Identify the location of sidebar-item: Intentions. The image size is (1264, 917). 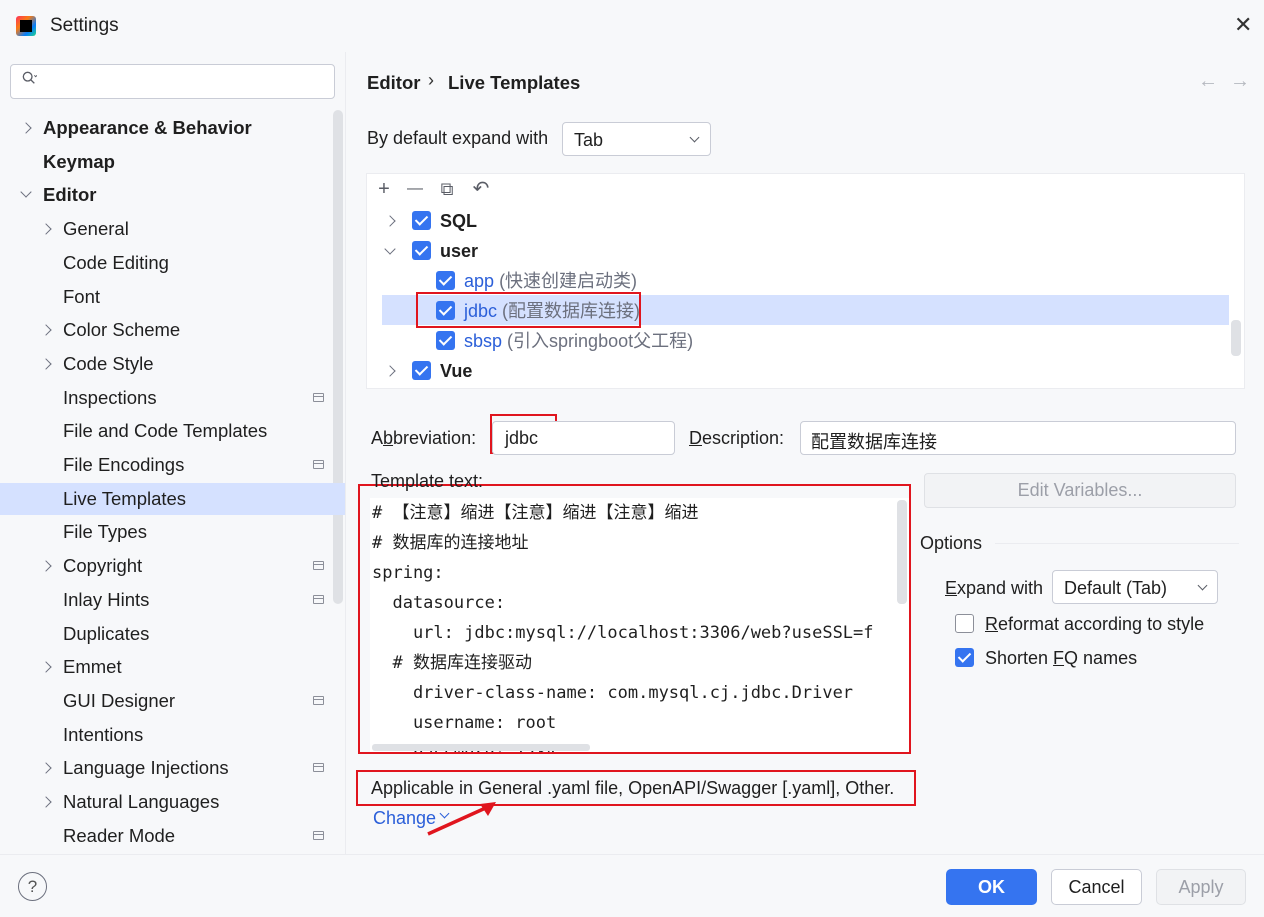
(172, 735).